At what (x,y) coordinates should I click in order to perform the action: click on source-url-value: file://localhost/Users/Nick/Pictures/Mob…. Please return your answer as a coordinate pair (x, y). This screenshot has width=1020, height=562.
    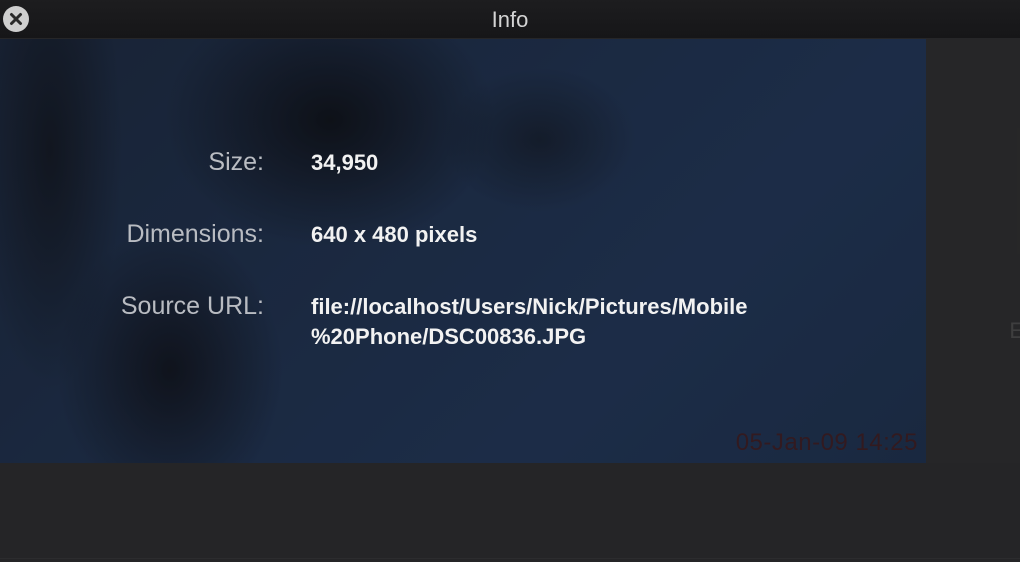
    Looking at the image, I should click on (591, 322).